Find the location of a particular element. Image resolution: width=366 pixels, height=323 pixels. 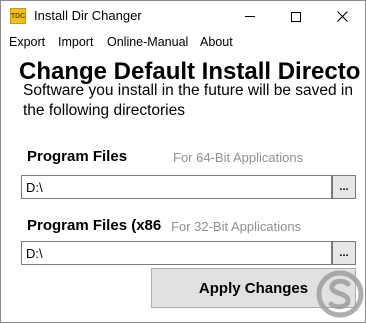

maximize-button is located at coordinates (296, 16).